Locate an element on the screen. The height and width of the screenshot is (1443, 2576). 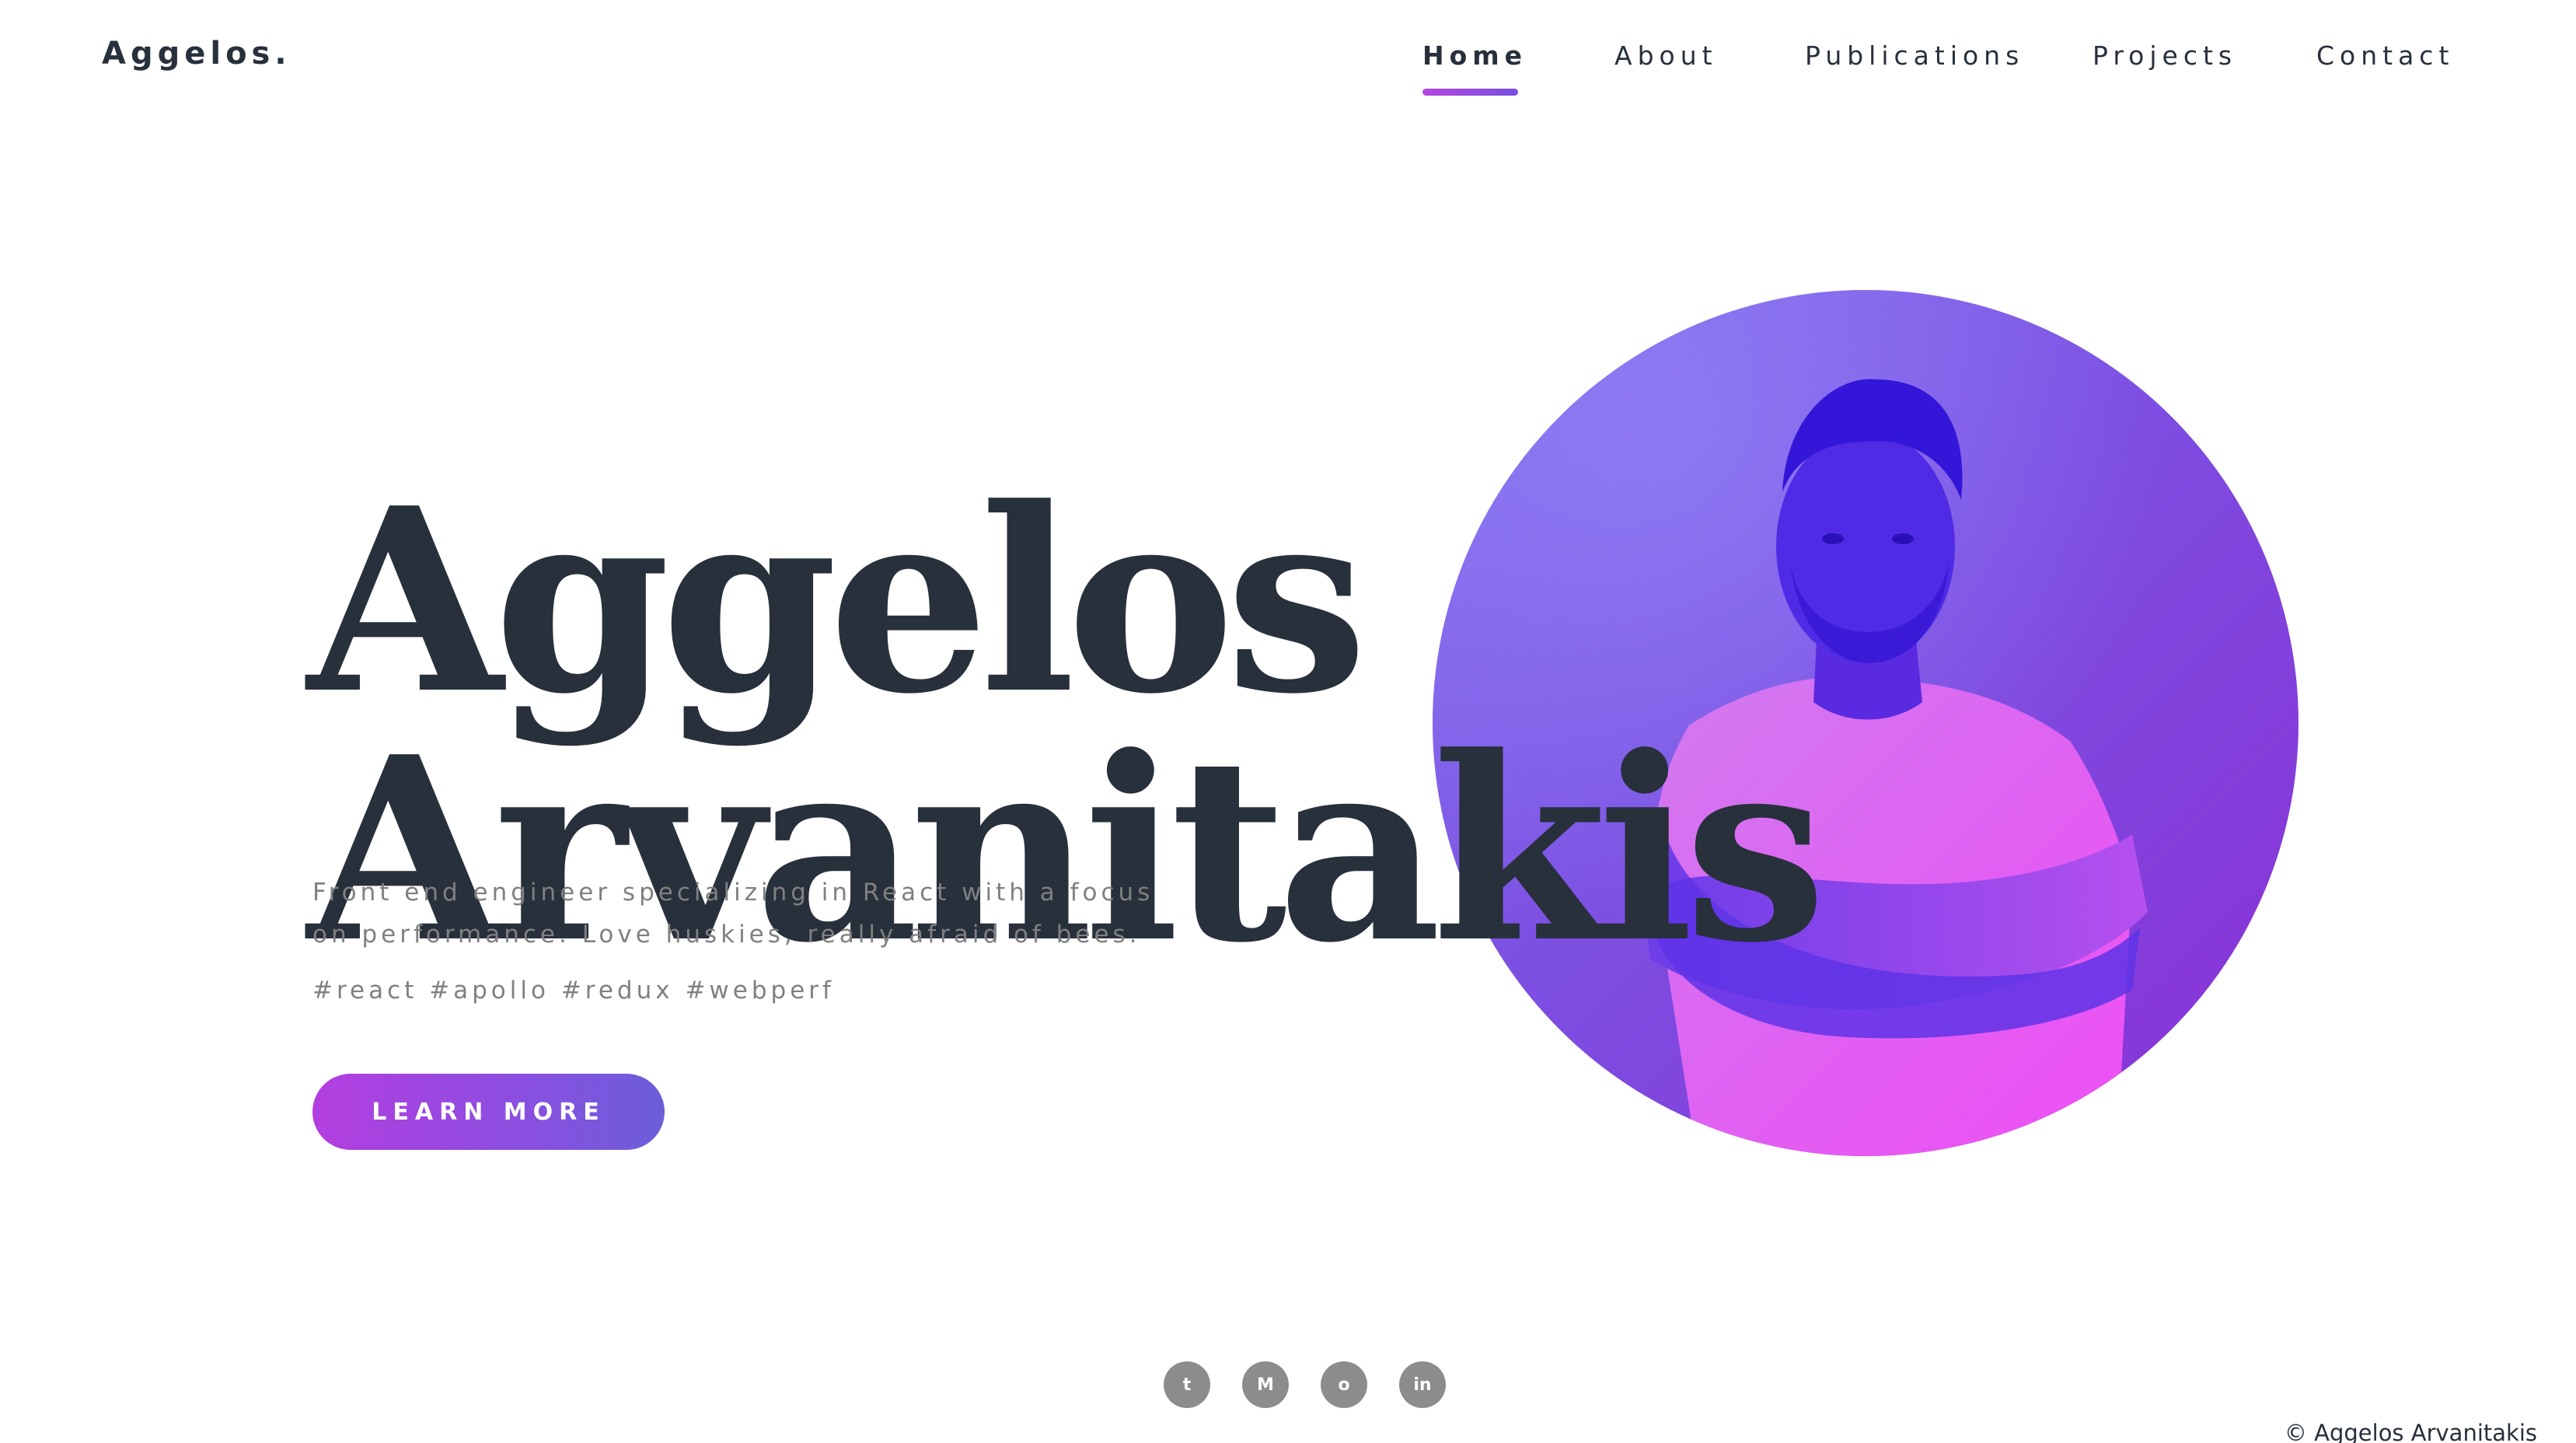
nav-item-projects: Projects is located at coordinates (2165, 56).